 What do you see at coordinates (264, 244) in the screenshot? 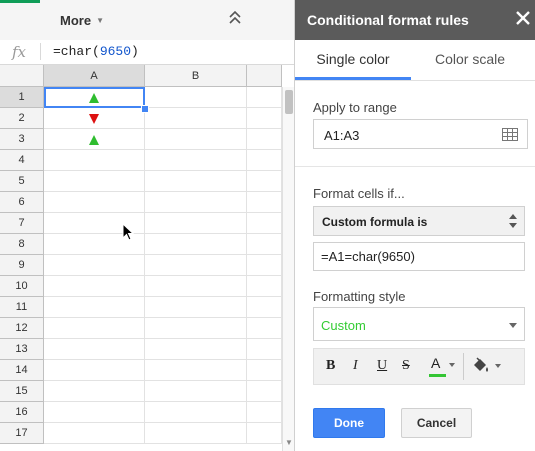
I see `cell-c8` at bounding box center [264, 244].